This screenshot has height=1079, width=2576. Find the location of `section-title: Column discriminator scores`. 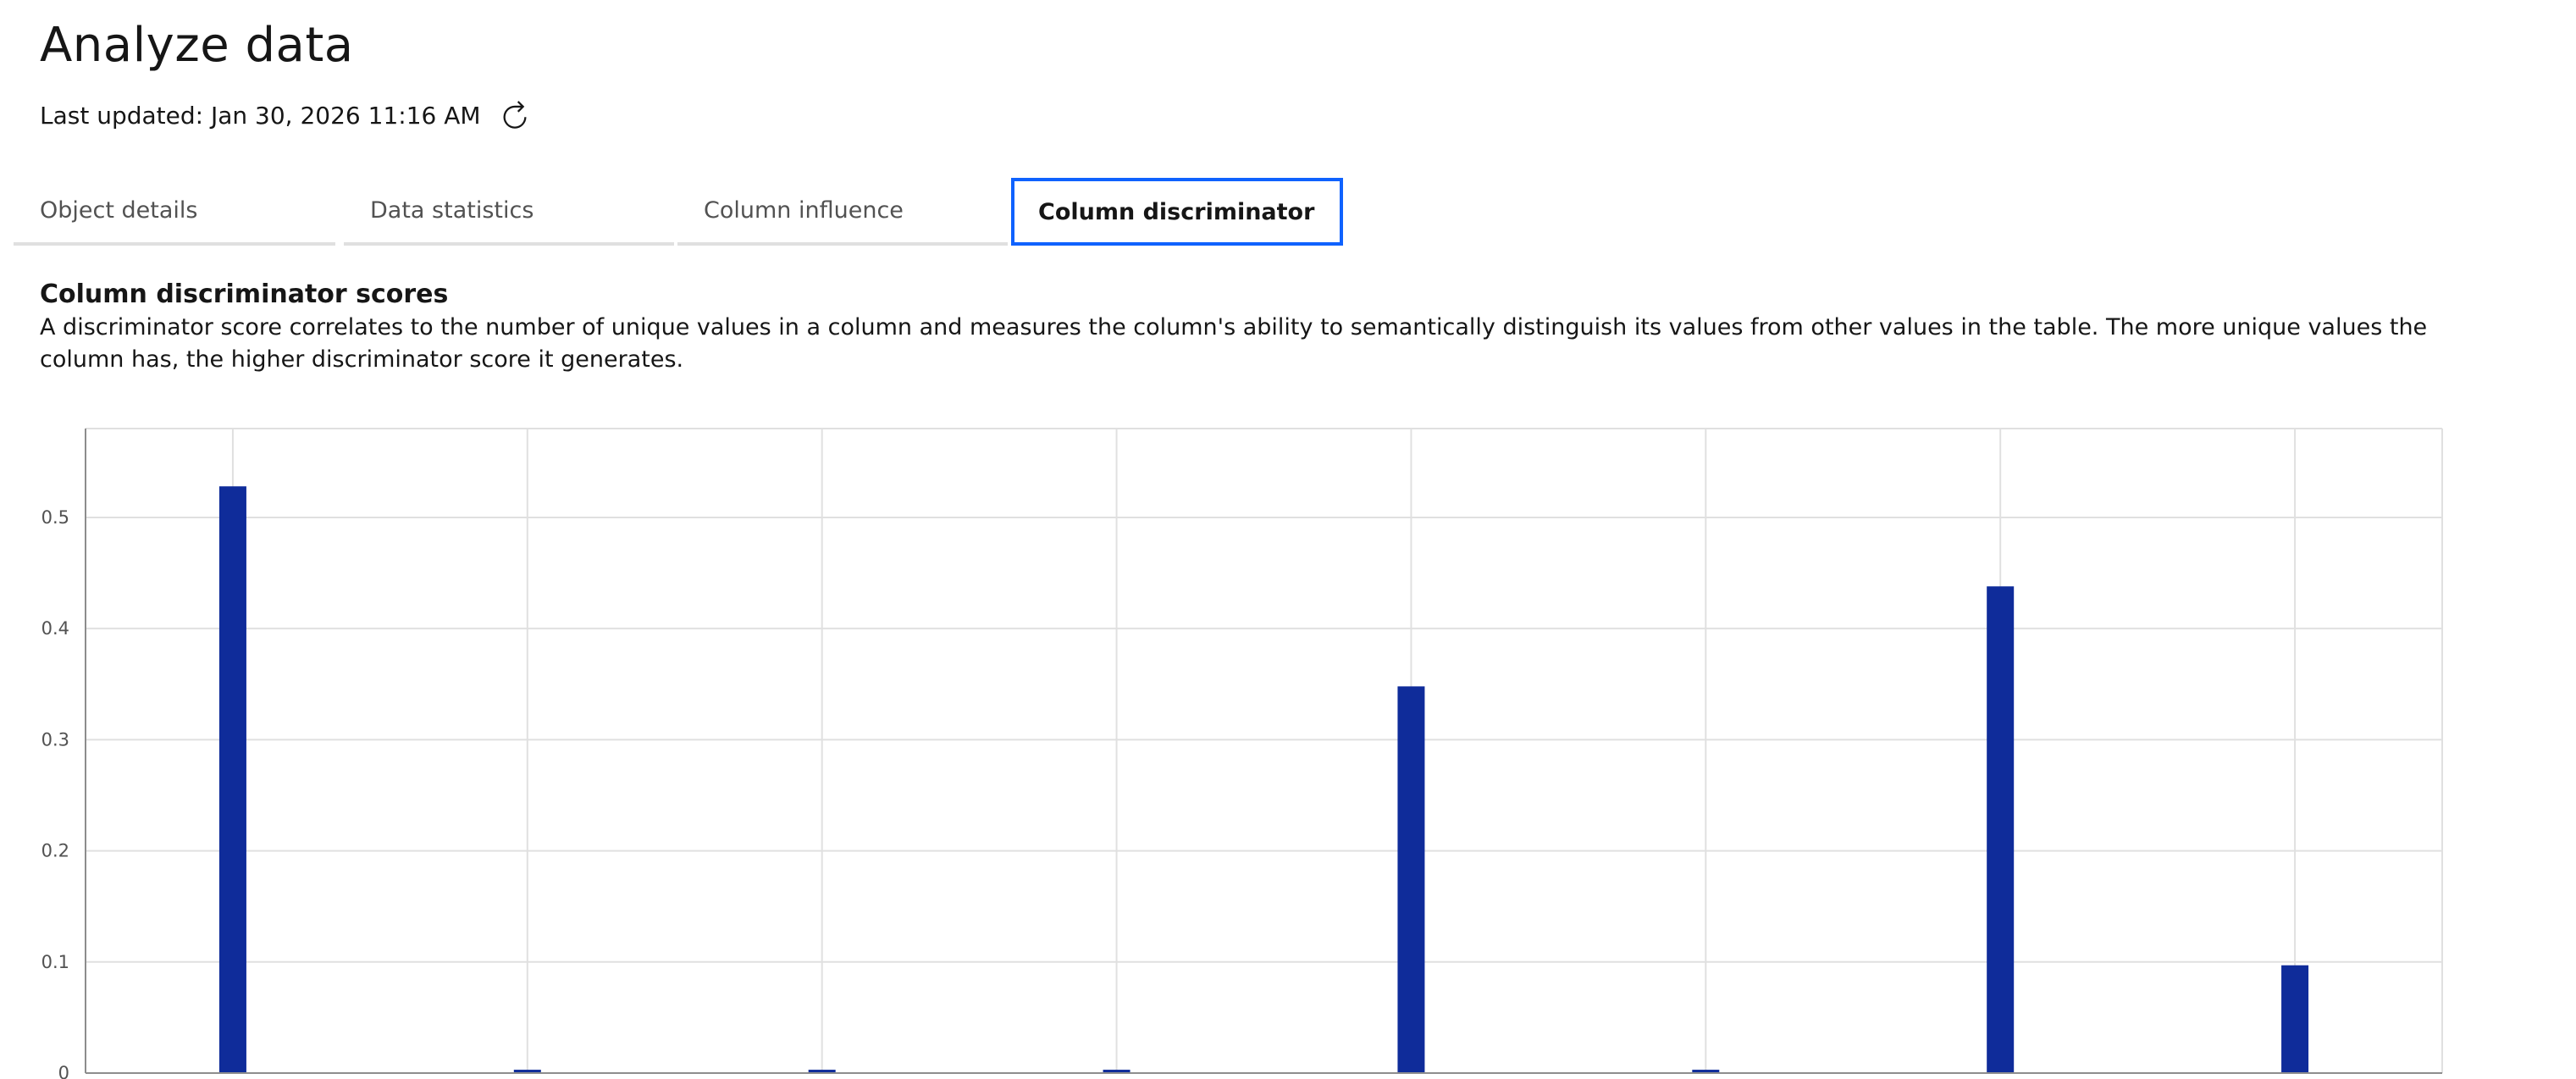

section-title: Column discriminator scores is located at coordinates (244, 294).